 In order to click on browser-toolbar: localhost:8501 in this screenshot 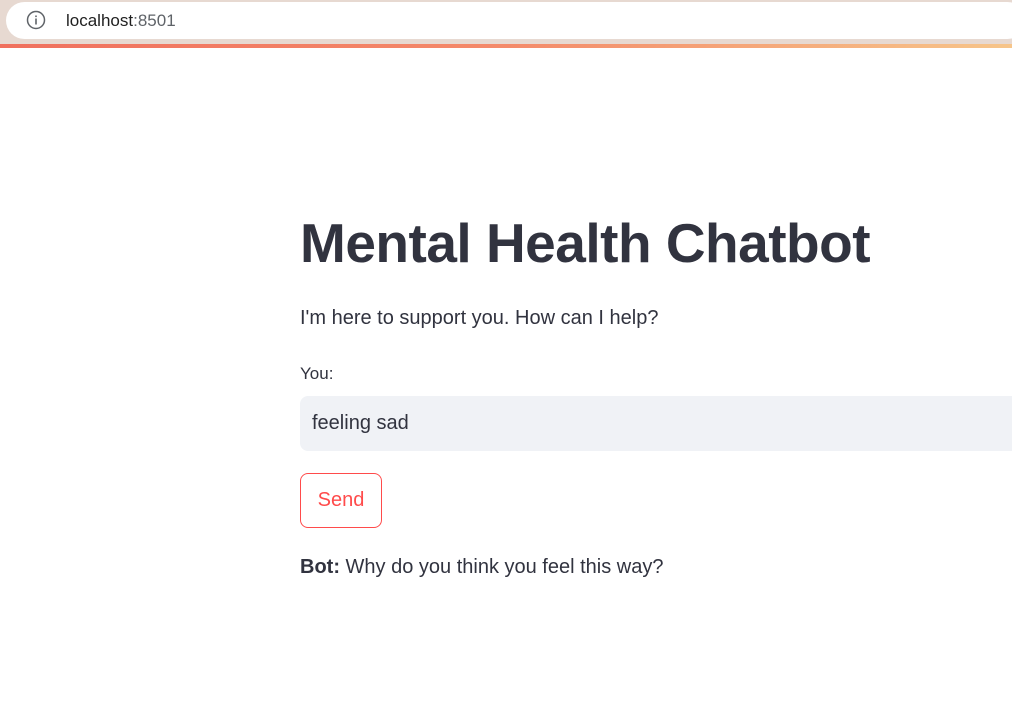, I will do `click(506, 22)`.